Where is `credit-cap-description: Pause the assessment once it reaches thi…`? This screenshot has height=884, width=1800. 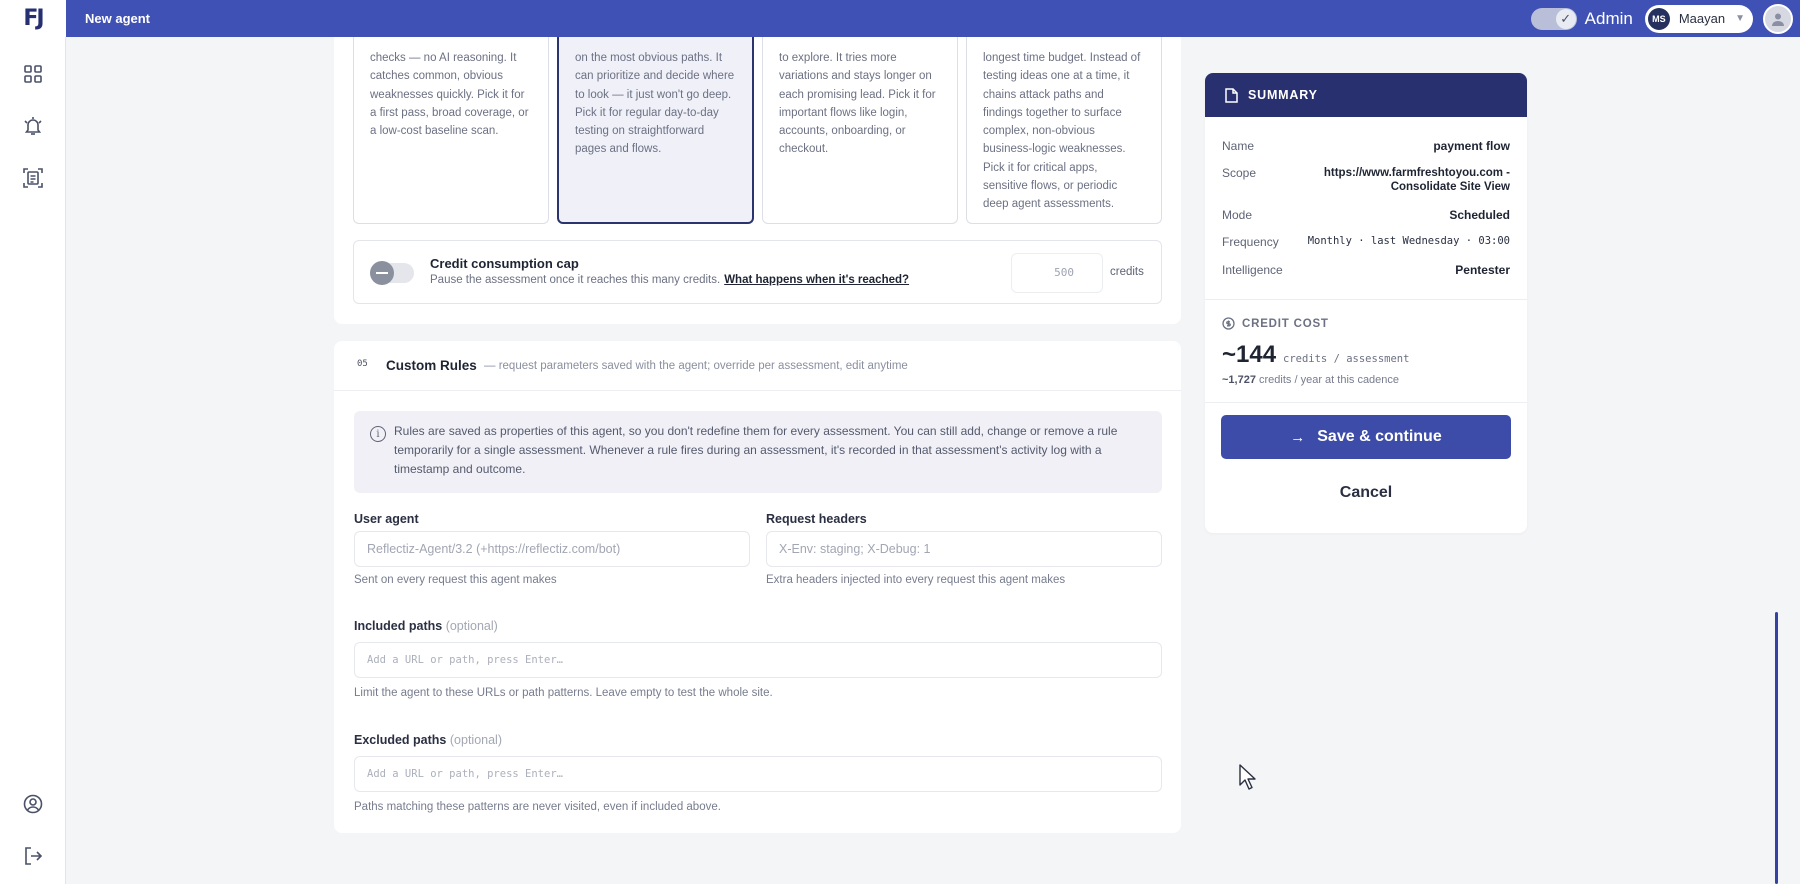 credit-cap-description: Pause the assessment once it reaches thi… is located at coordinates (669, 280).